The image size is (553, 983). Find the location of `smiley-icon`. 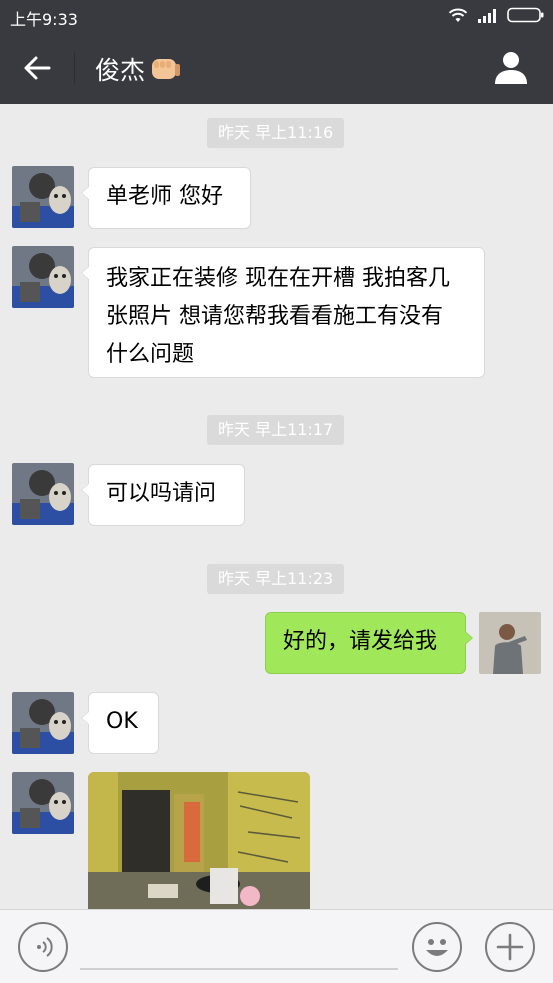

smiley-icon is located at coordinates (437, 947).